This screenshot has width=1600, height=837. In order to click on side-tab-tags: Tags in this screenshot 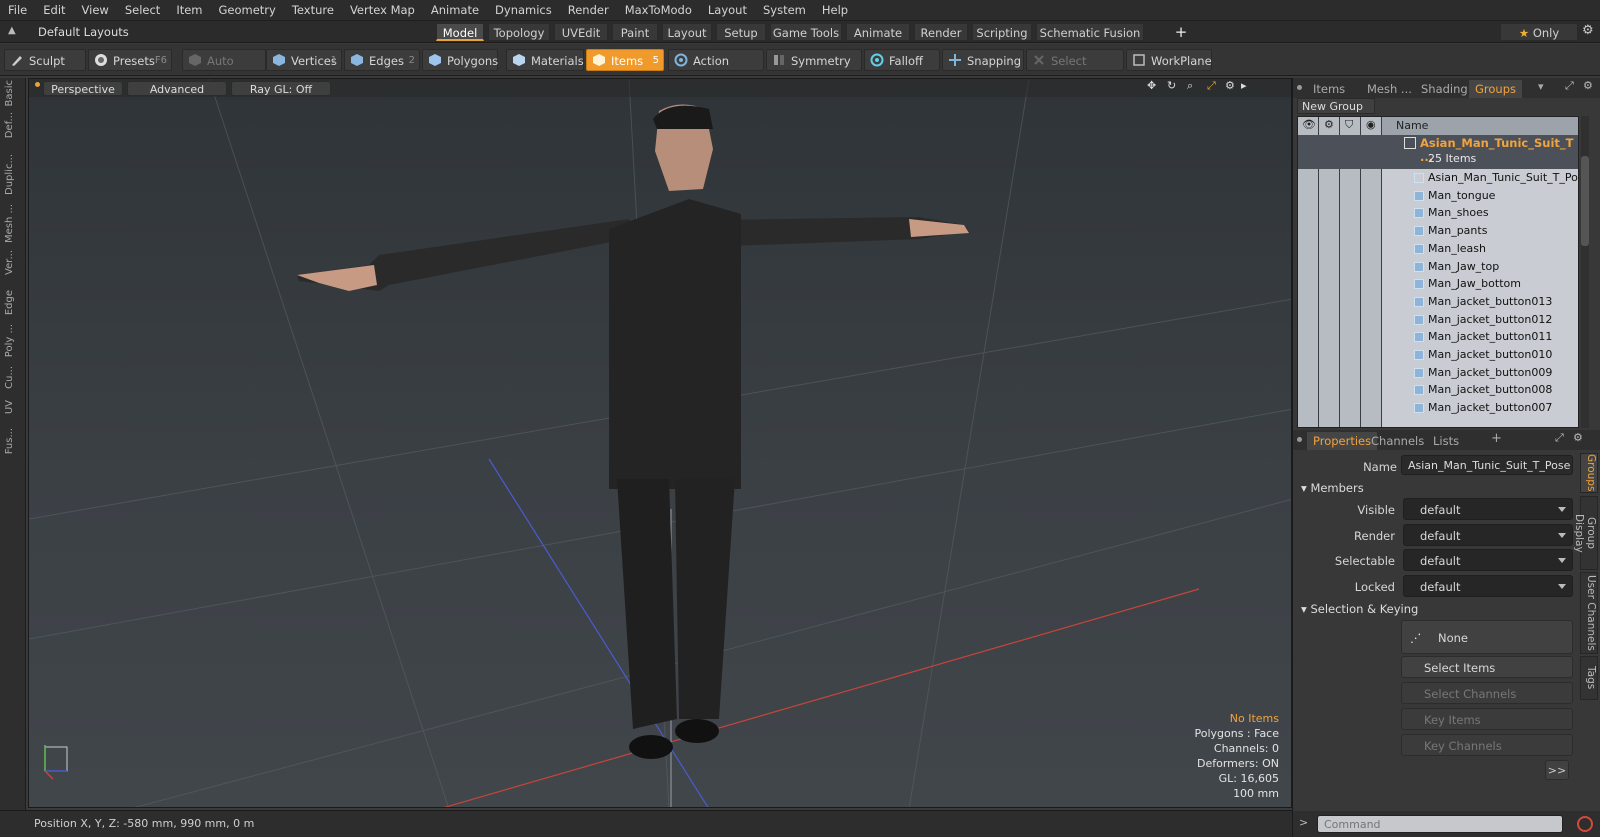, I will do `click(1589, 678)`.